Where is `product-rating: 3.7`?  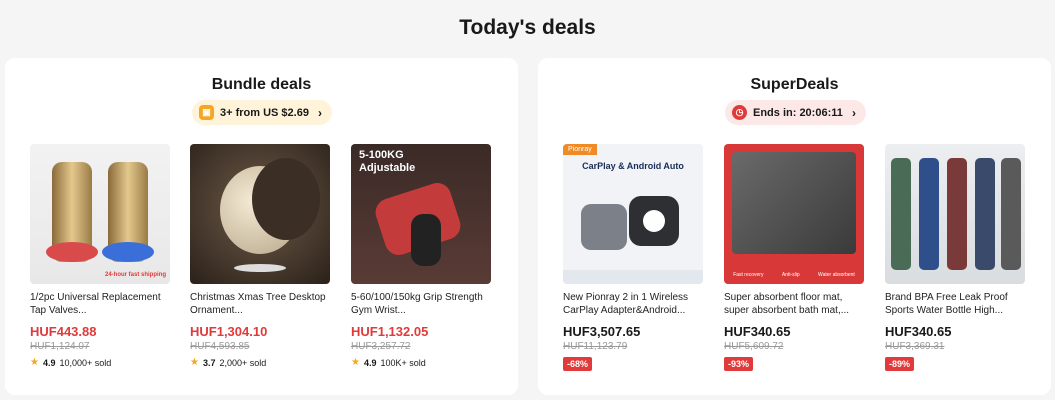 product-rating: 3.7 is located at coordinates (209, 362).